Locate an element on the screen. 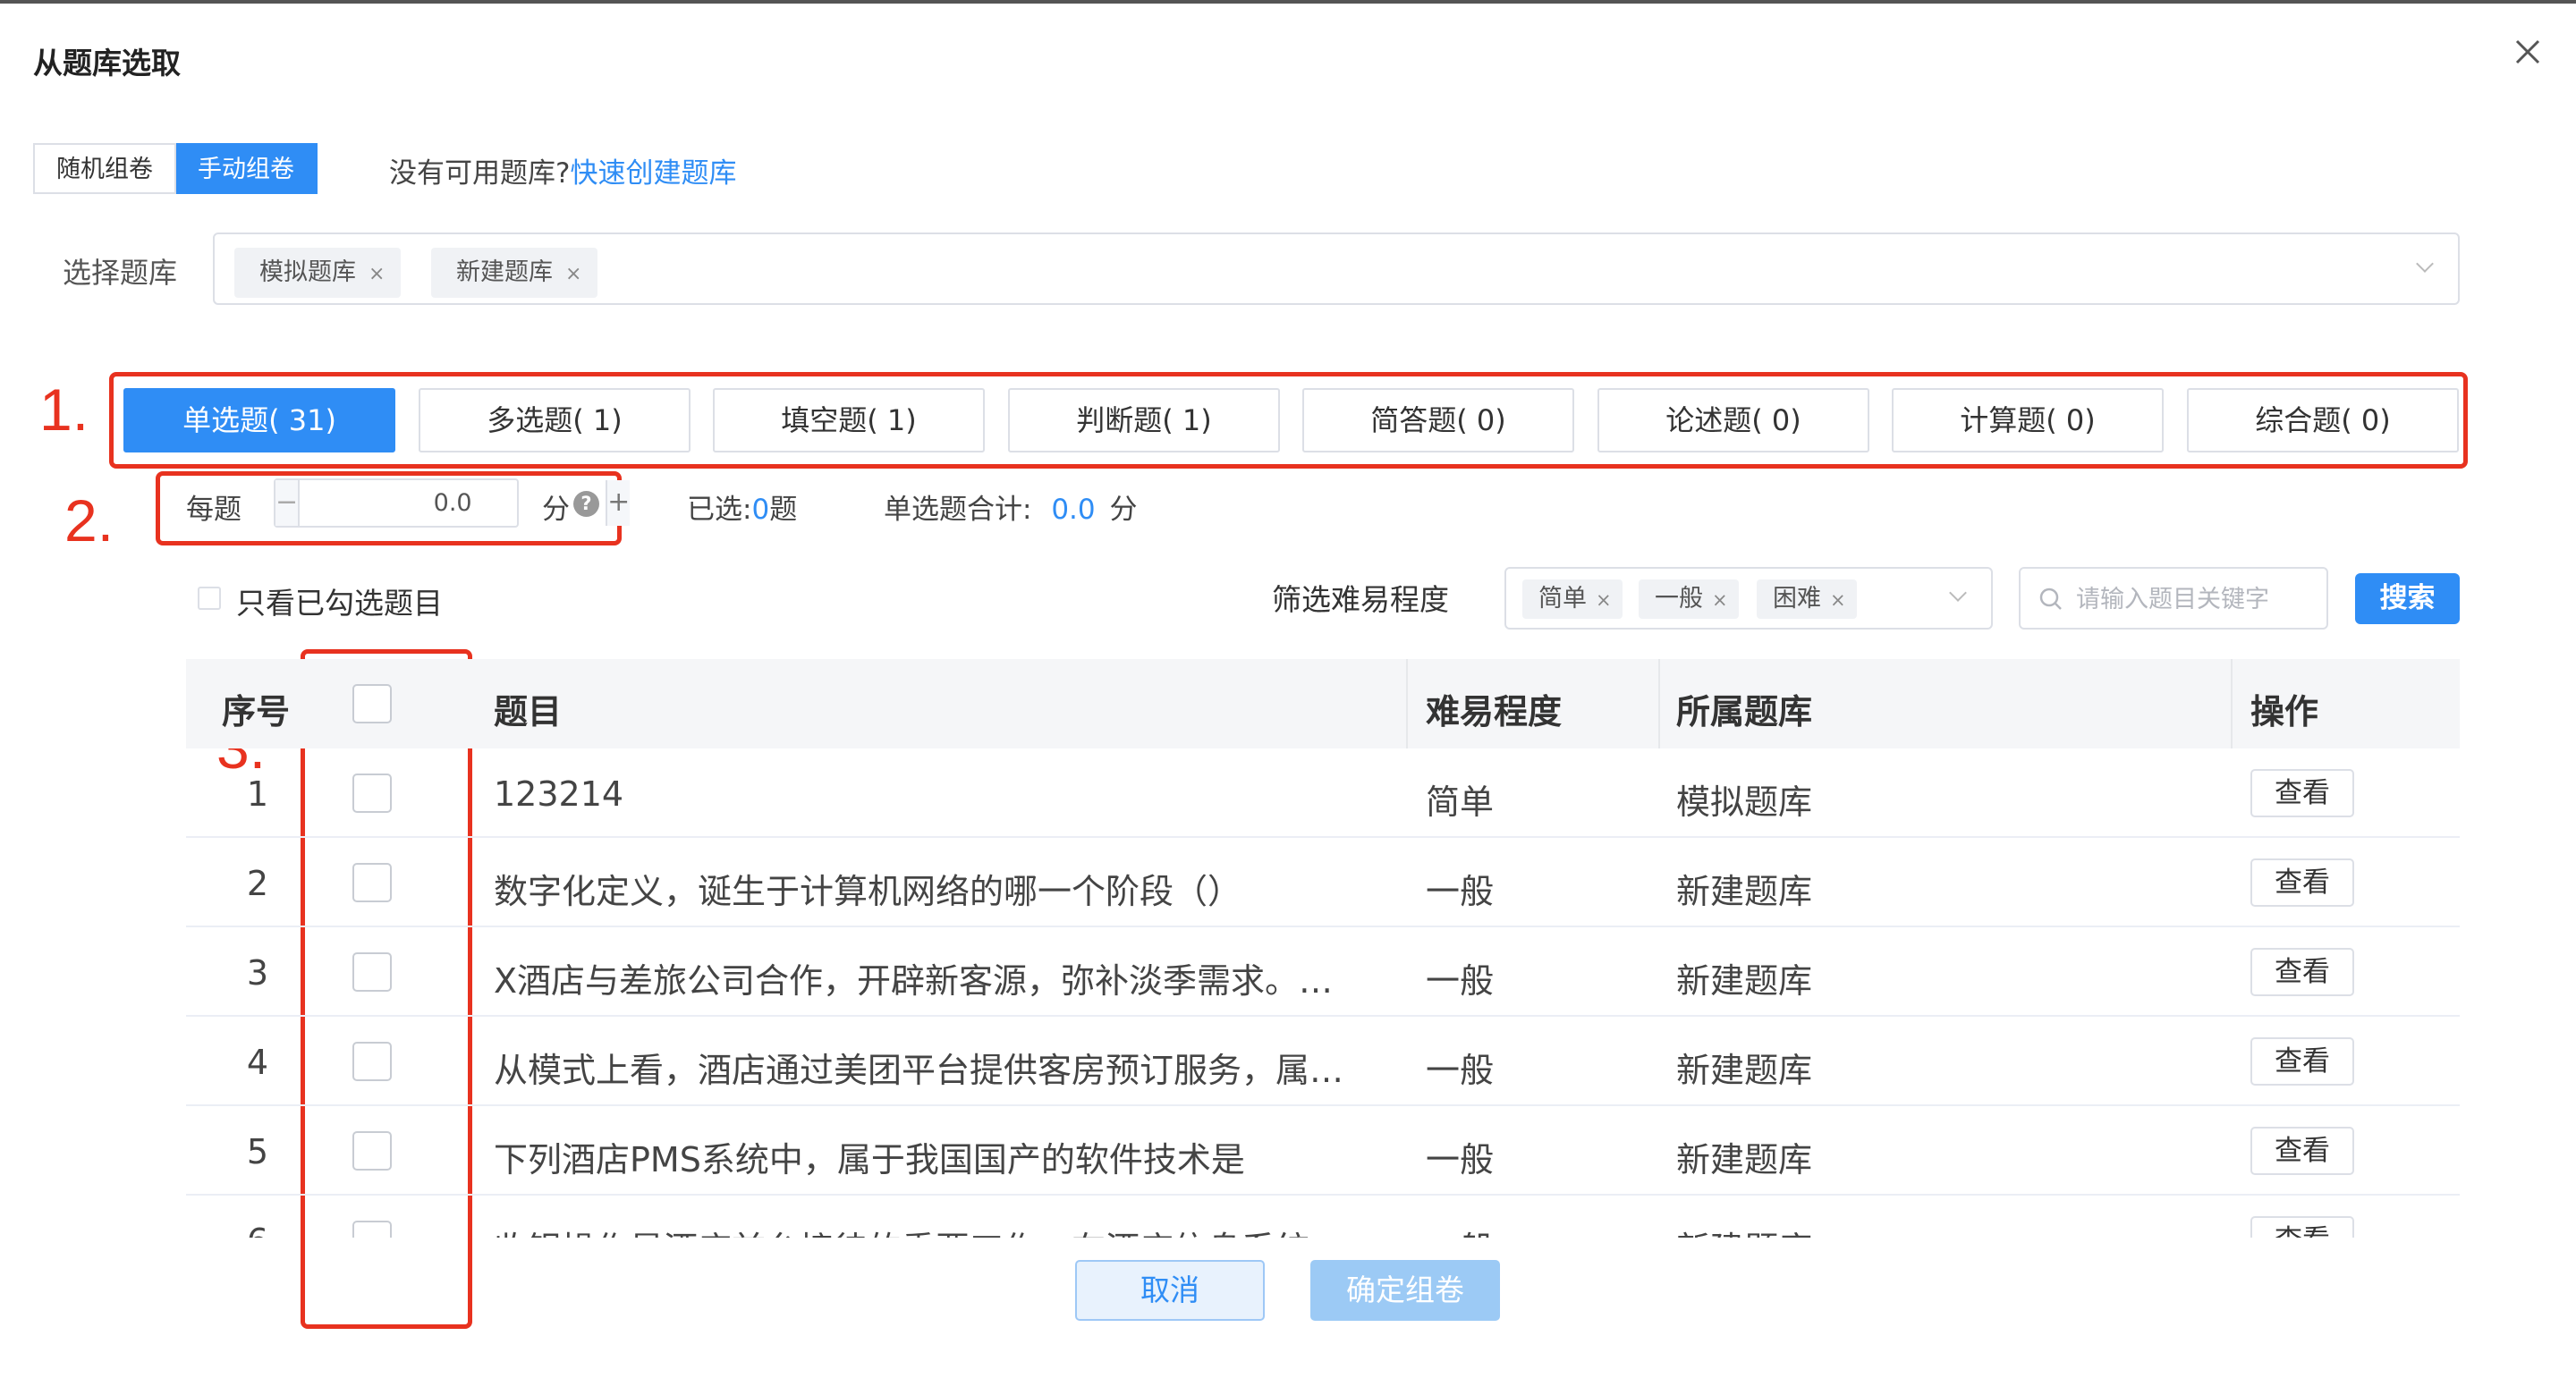 Image resolution: width=2576 pixels, height=1395 pixels. search-icon is located at coordinates (2050, 599).